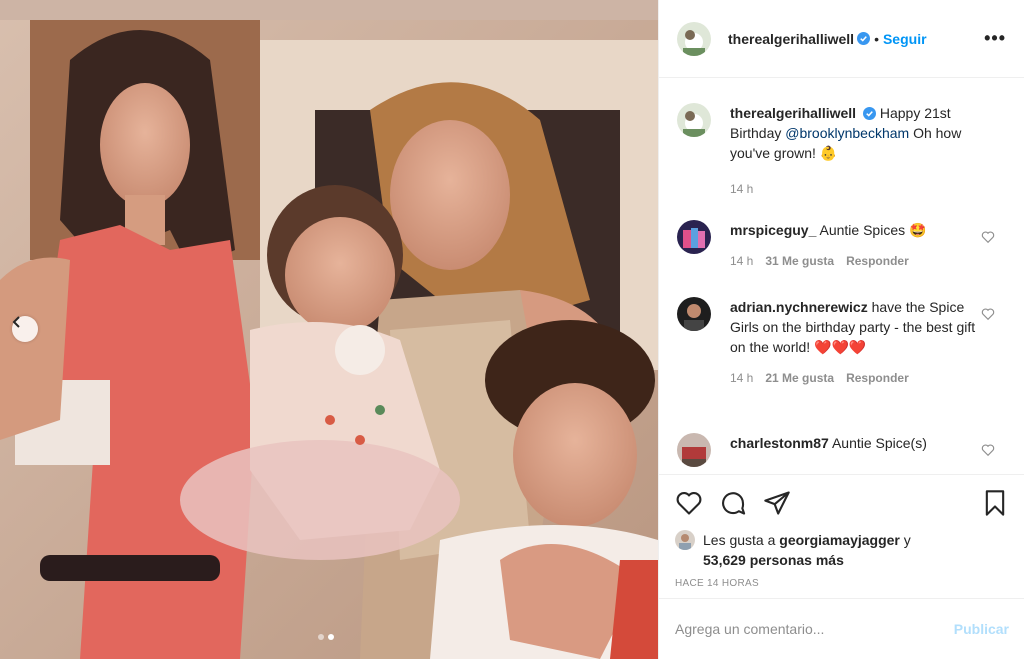  What do you see at coordinates (25, 329) in the screenshot?
I see `previous-image-button` at bounding box center [25, 329].